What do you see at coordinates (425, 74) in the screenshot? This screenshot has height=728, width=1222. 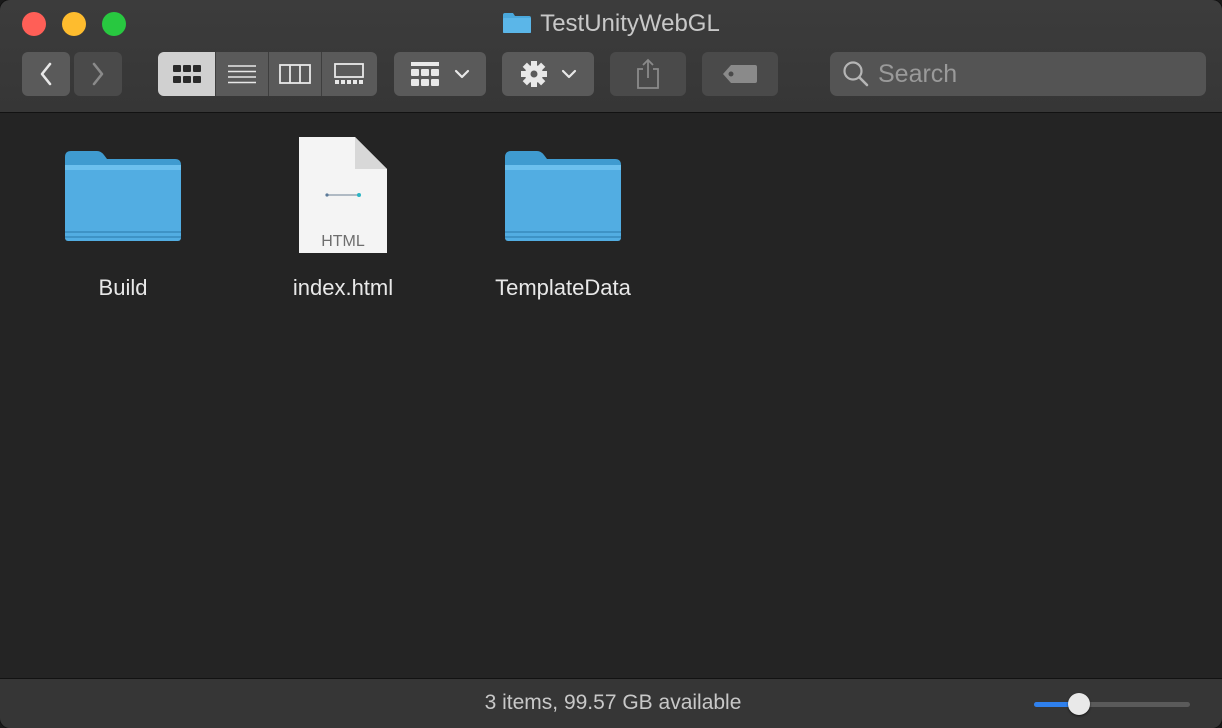 I see `group-grid-icon` at bounding box center [425, 74].